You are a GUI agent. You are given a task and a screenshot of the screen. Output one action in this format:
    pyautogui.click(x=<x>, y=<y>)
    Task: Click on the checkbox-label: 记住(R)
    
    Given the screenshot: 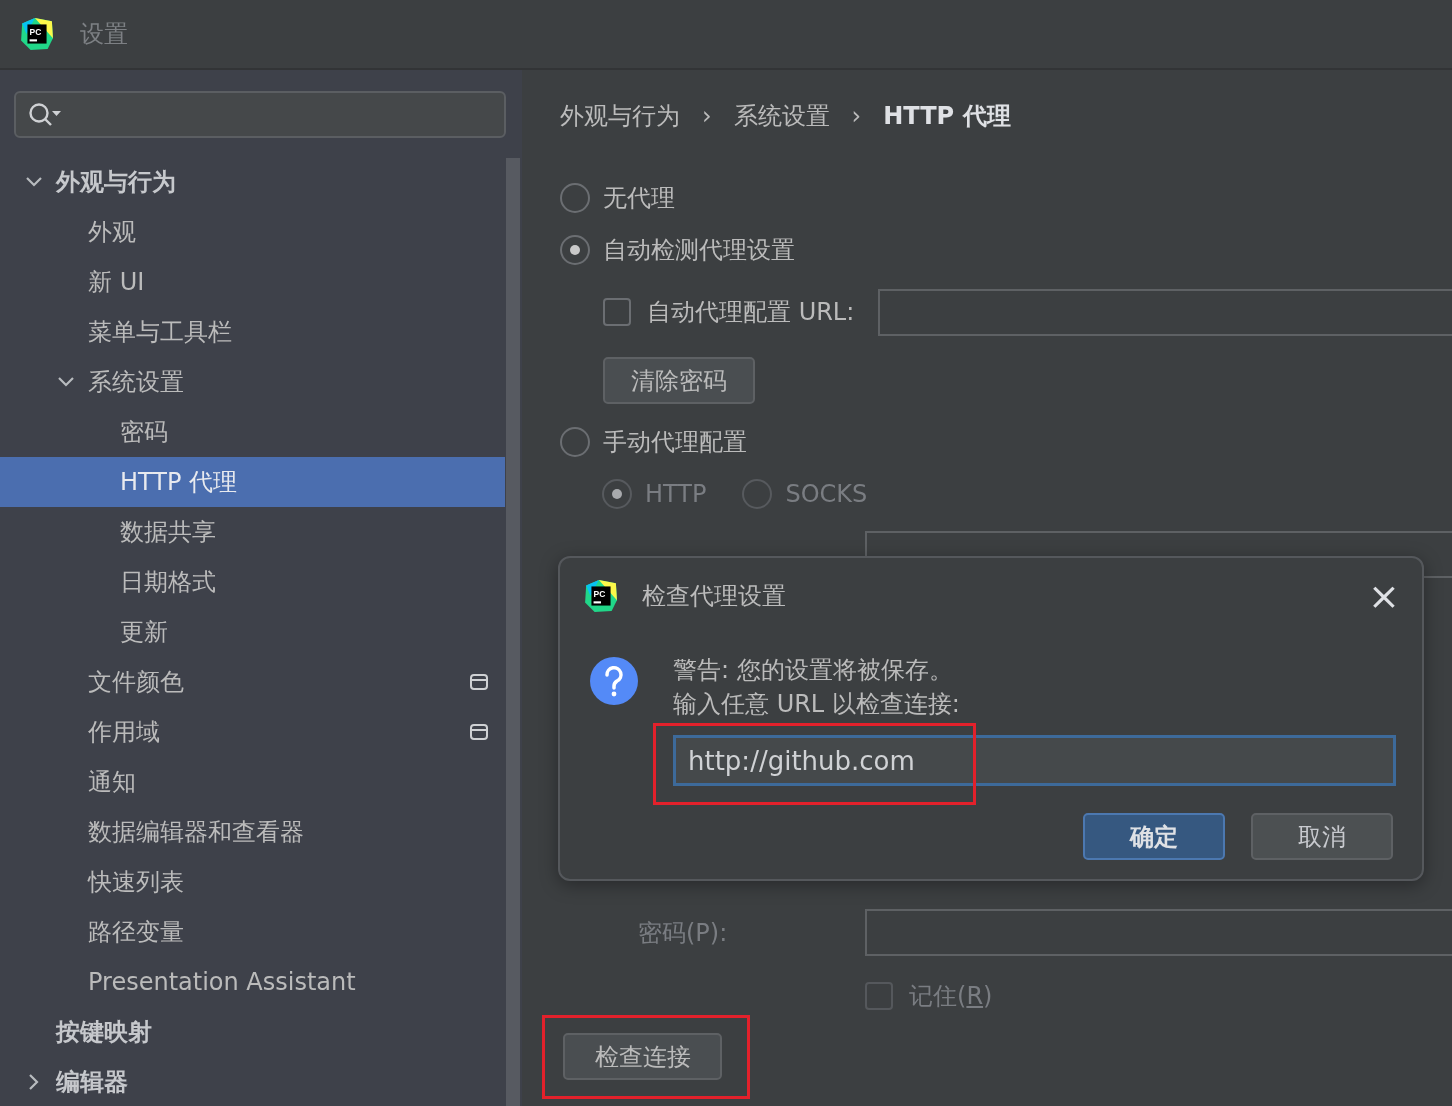 What is the action you would take?
    pyautogui.click(x=951, y=996)
    